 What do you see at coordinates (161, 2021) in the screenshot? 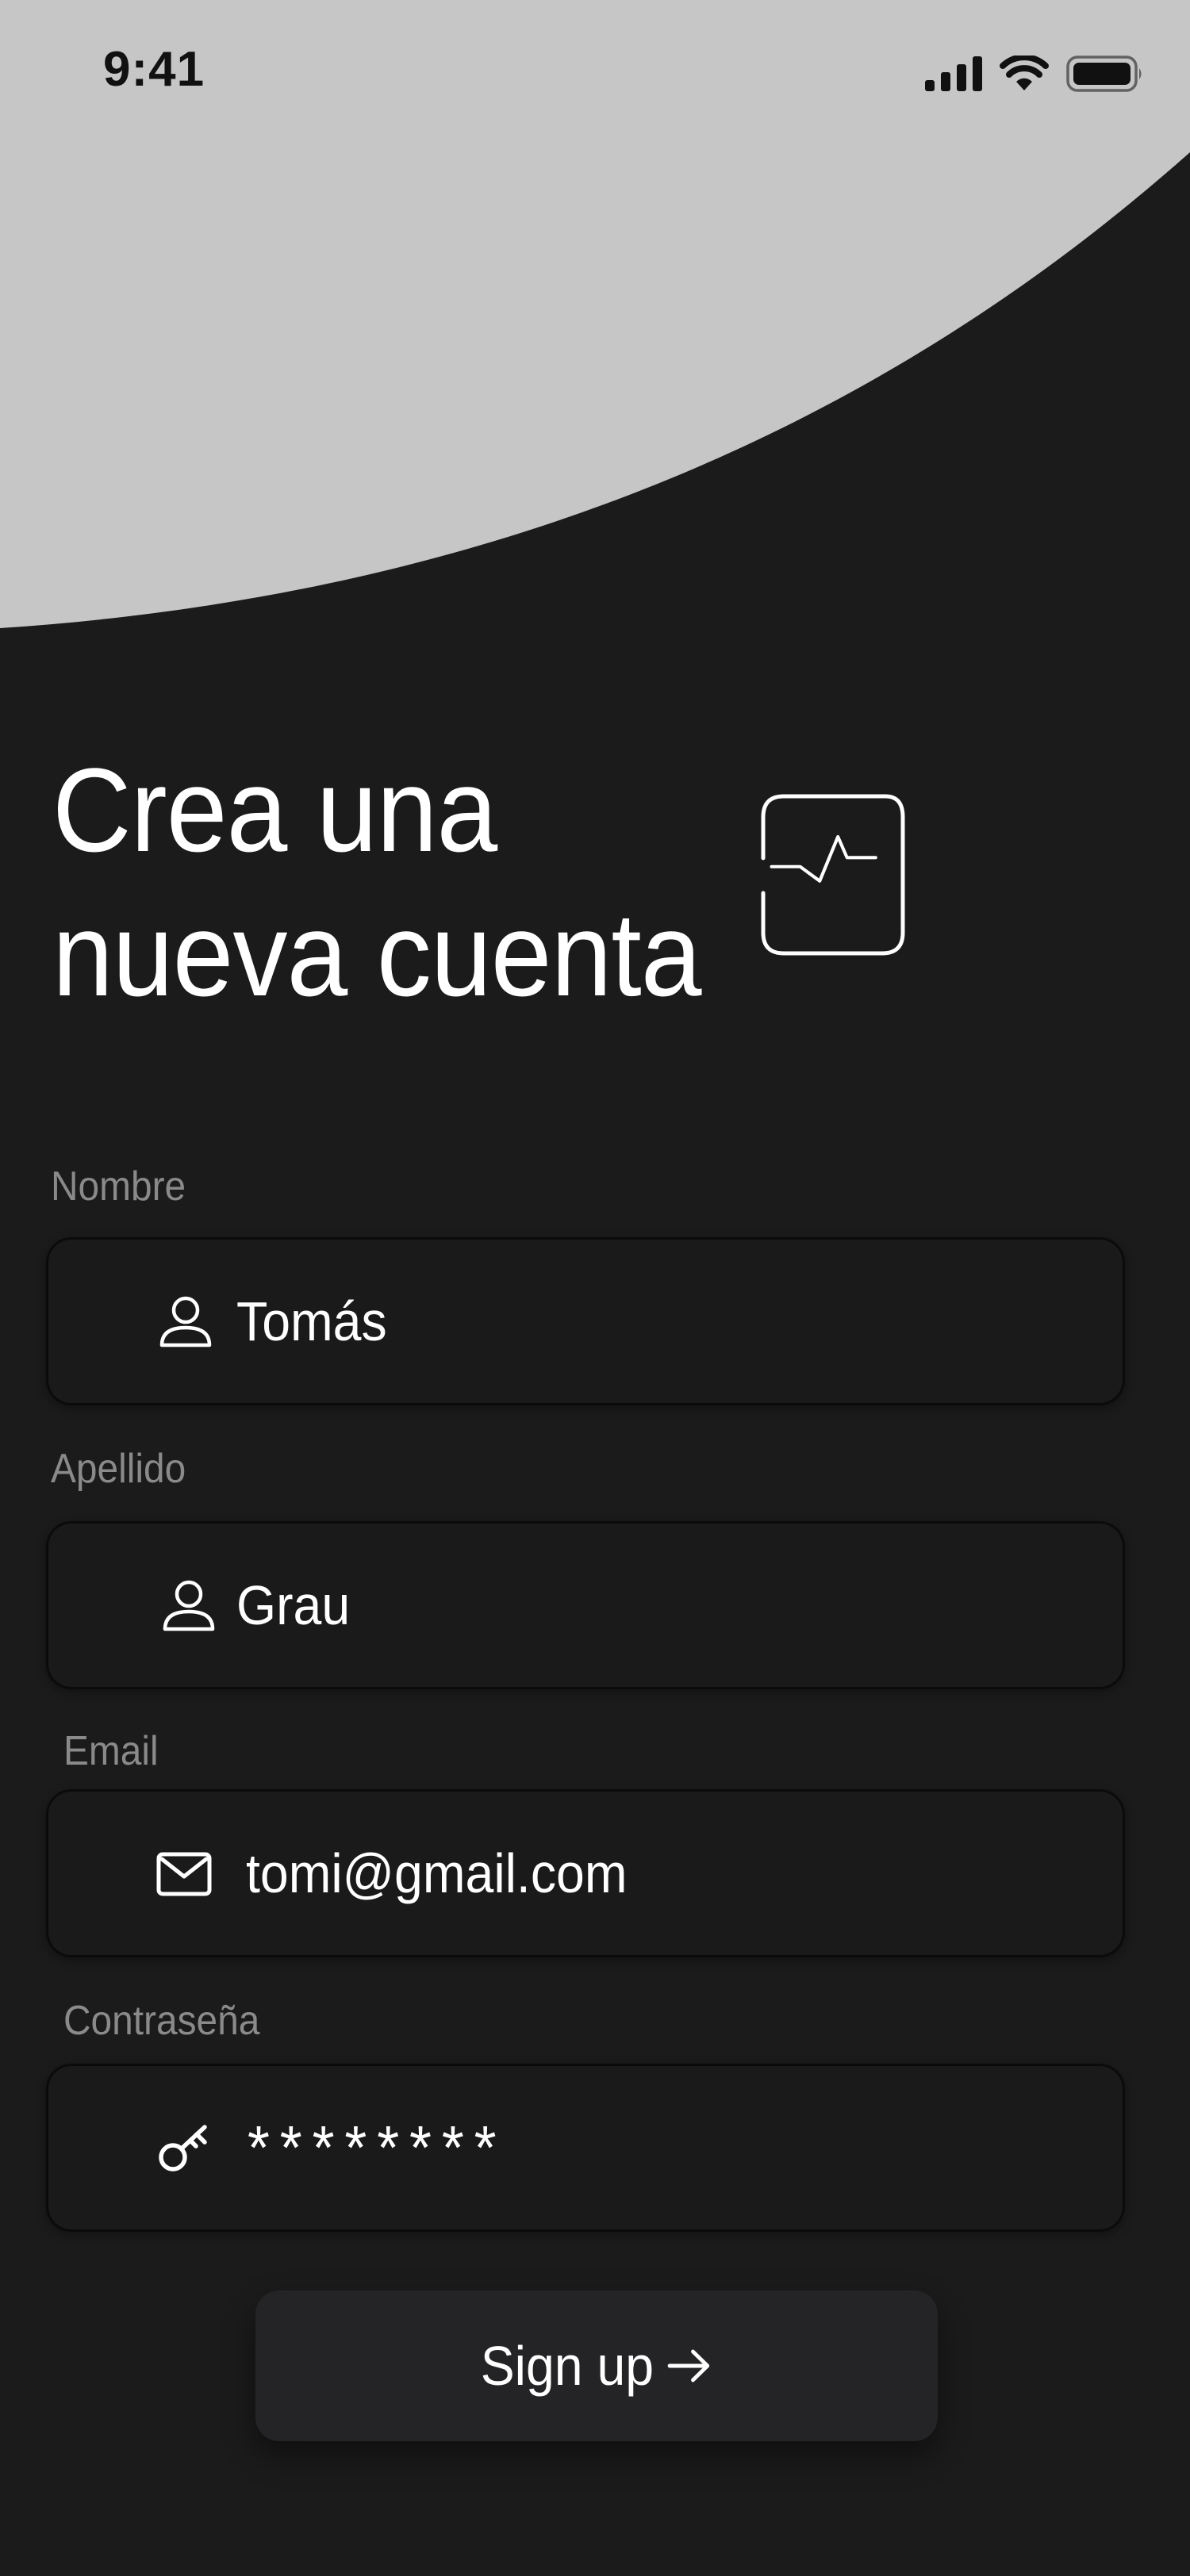
I see `password-label: Contraseña` at bounding box center [161, 2021].